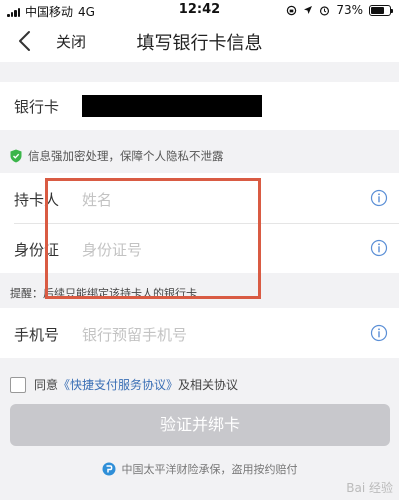 Image resolution: width=399 pixels, height=500 pixels. Describe the element at coordinates (381, 10) in the screenshot. I see `battery-icon` at that location.